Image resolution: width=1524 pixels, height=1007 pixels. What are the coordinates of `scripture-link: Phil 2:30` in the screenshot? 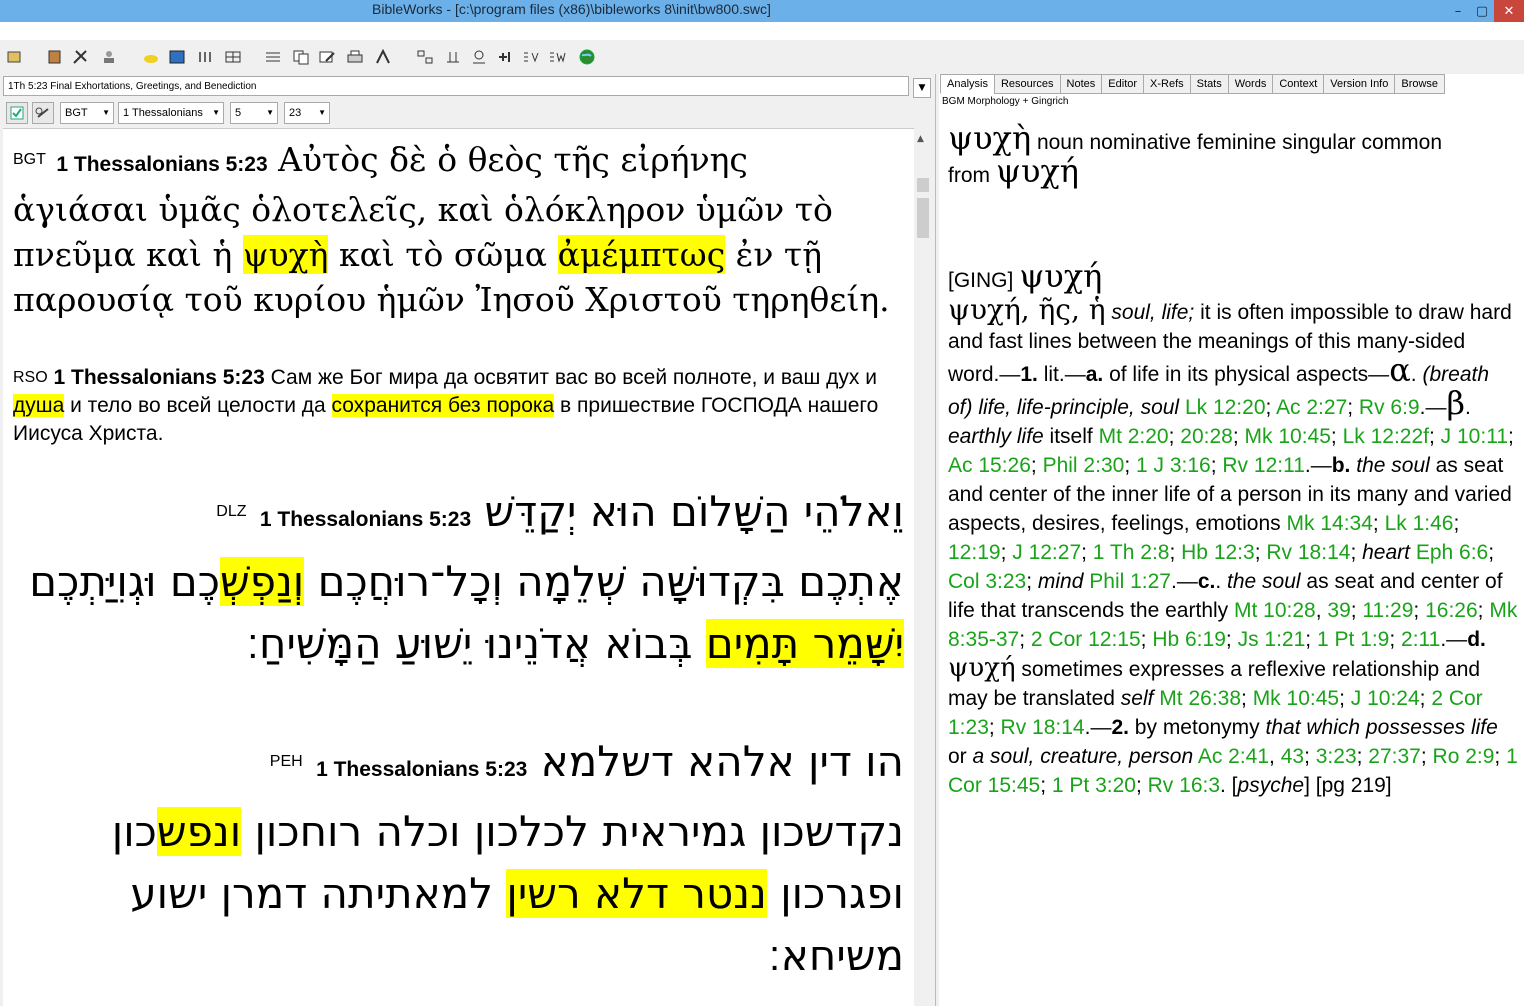 It's located at (1084, 465).